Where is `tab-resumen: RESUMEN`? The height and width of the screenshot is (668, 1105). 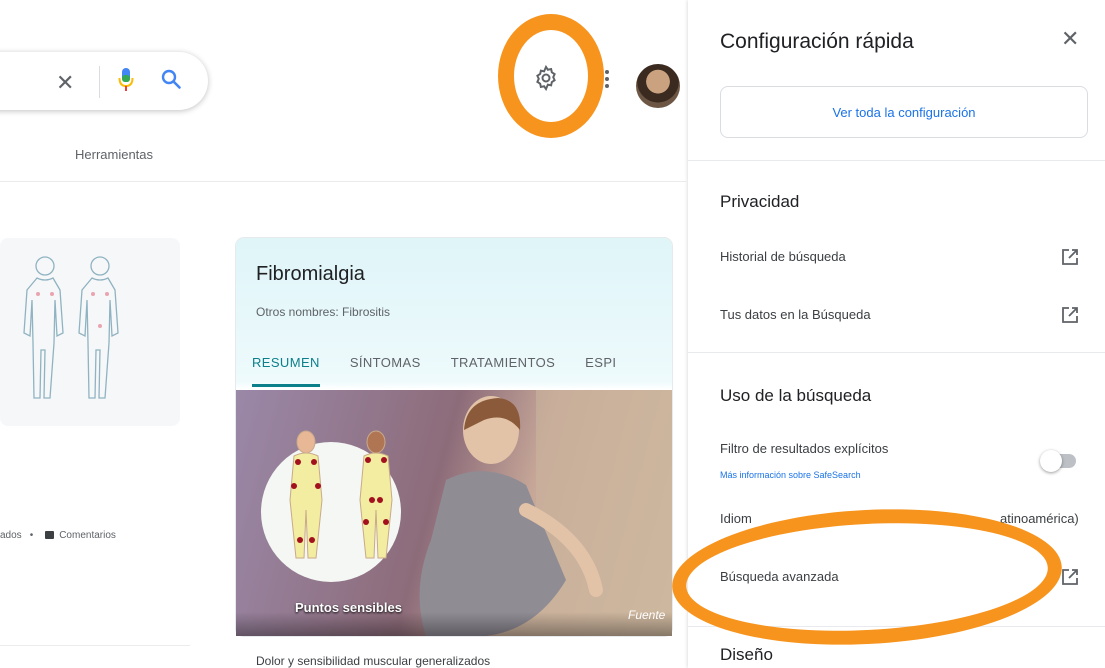
tab-resumen: RESUMEN is located at coordinates (286, 371).